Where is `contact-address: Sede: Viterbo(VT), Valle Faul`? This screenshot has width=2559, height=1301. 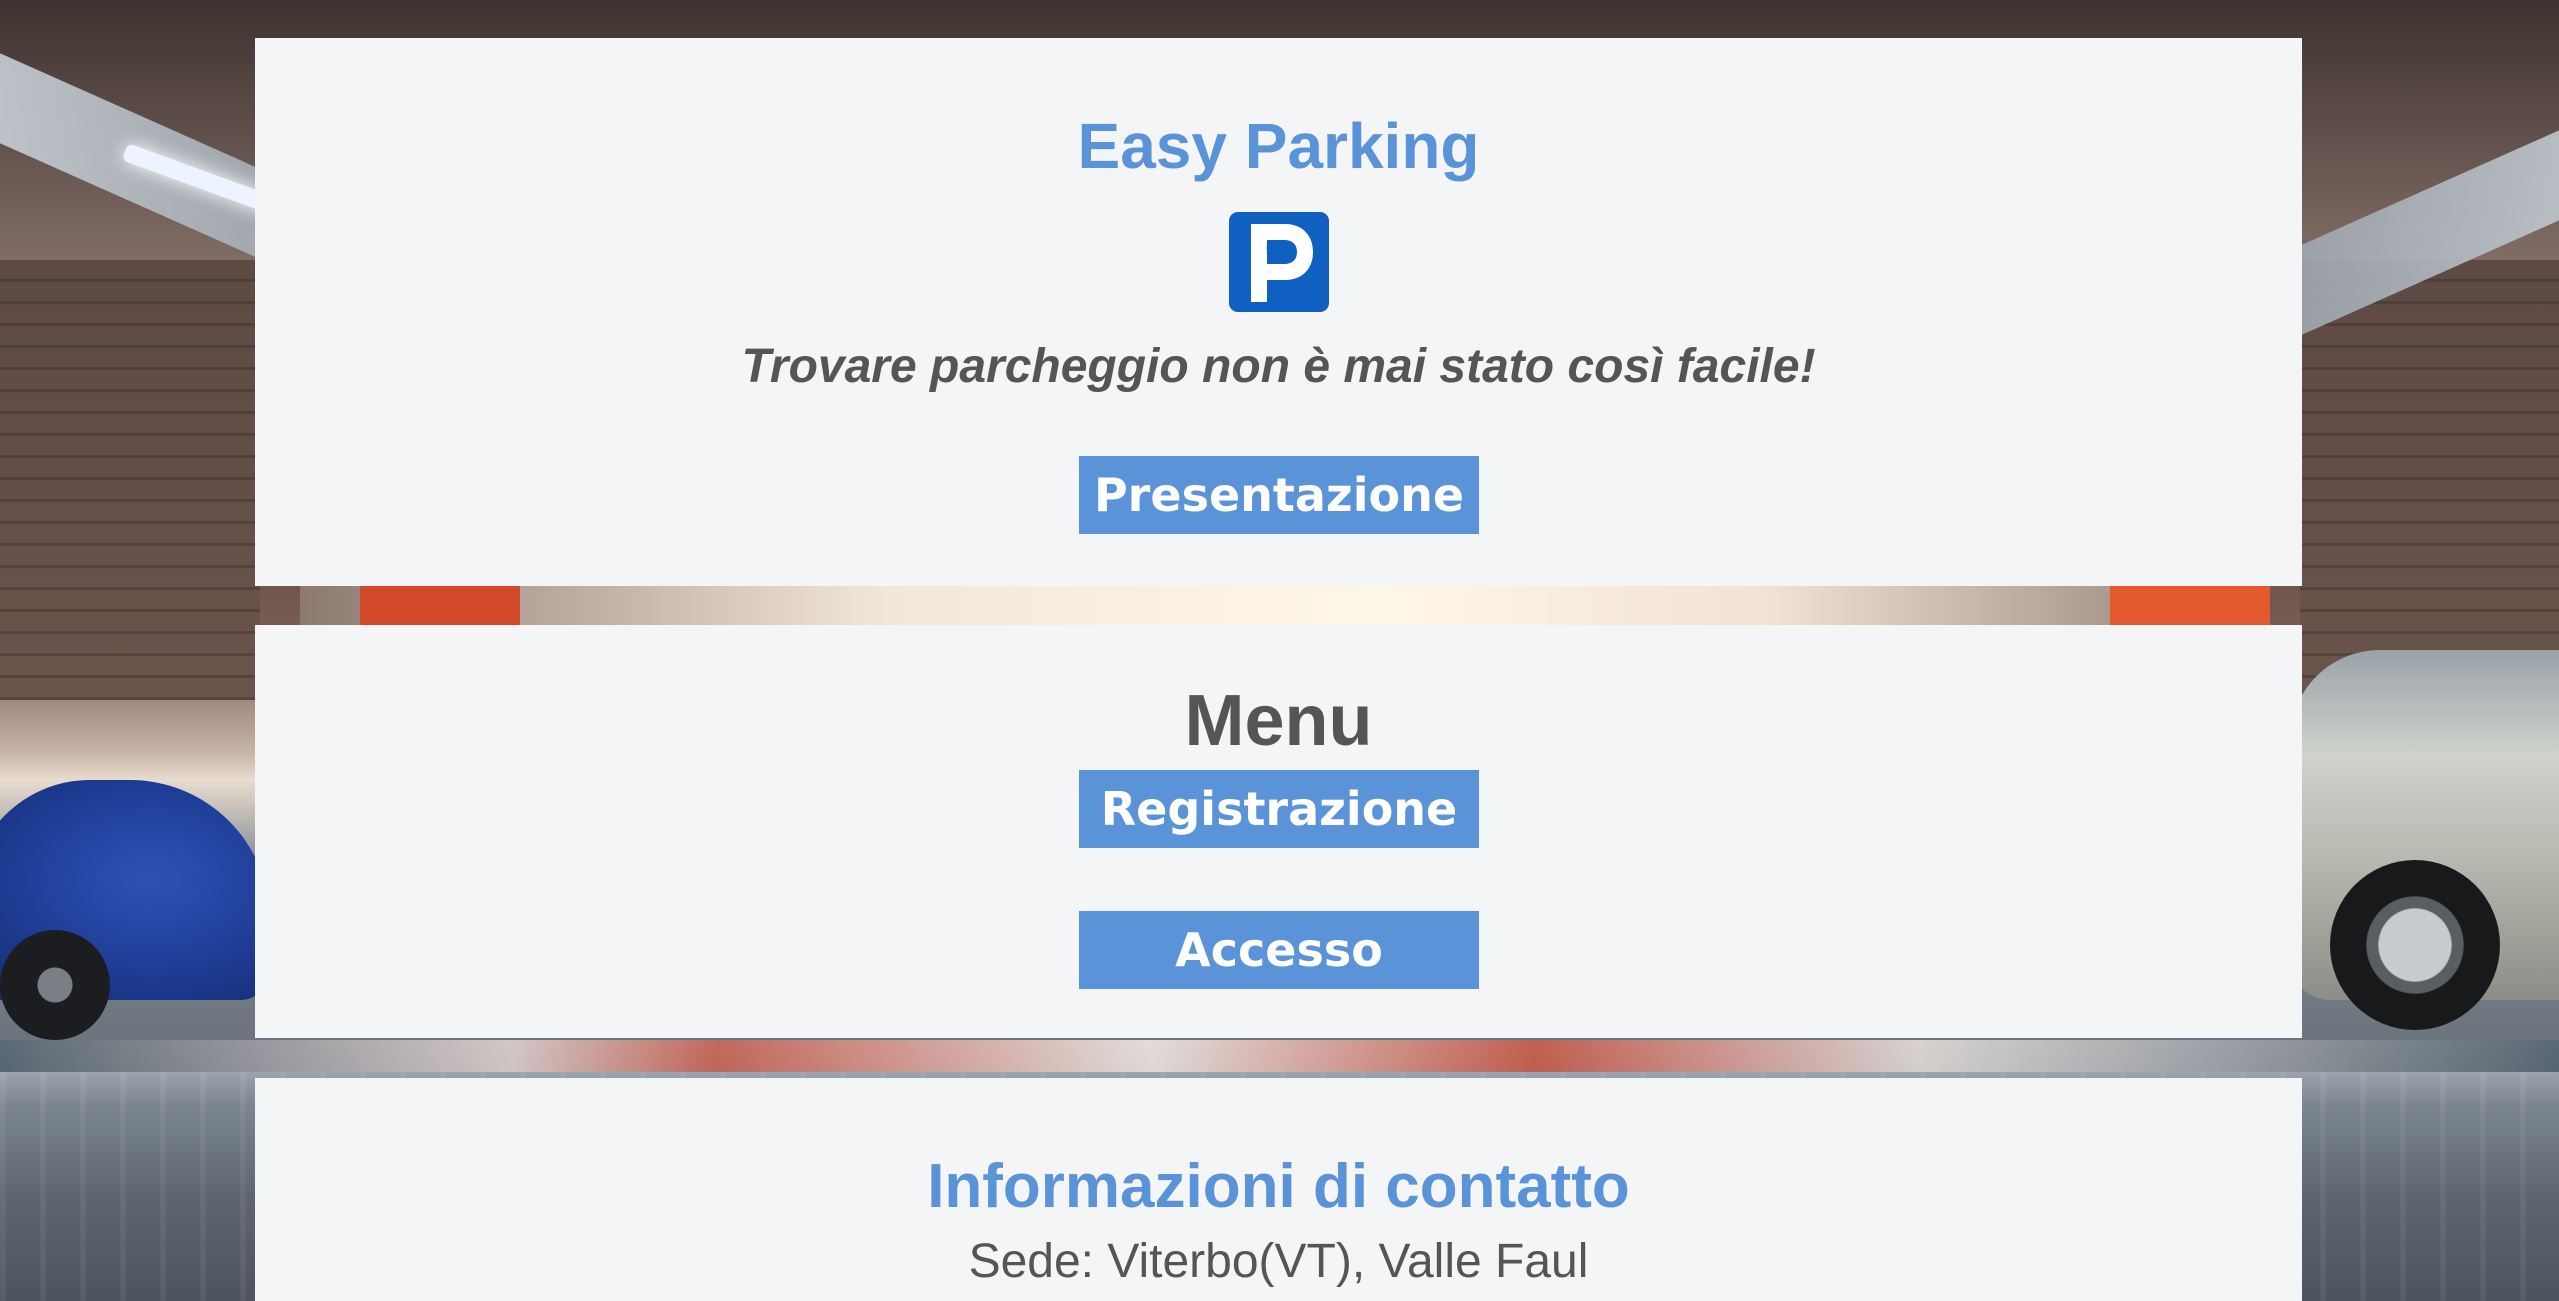
contact-address: Sede: Viterbo(VT), Valle Faul is located at coordinates (1278, 1261).